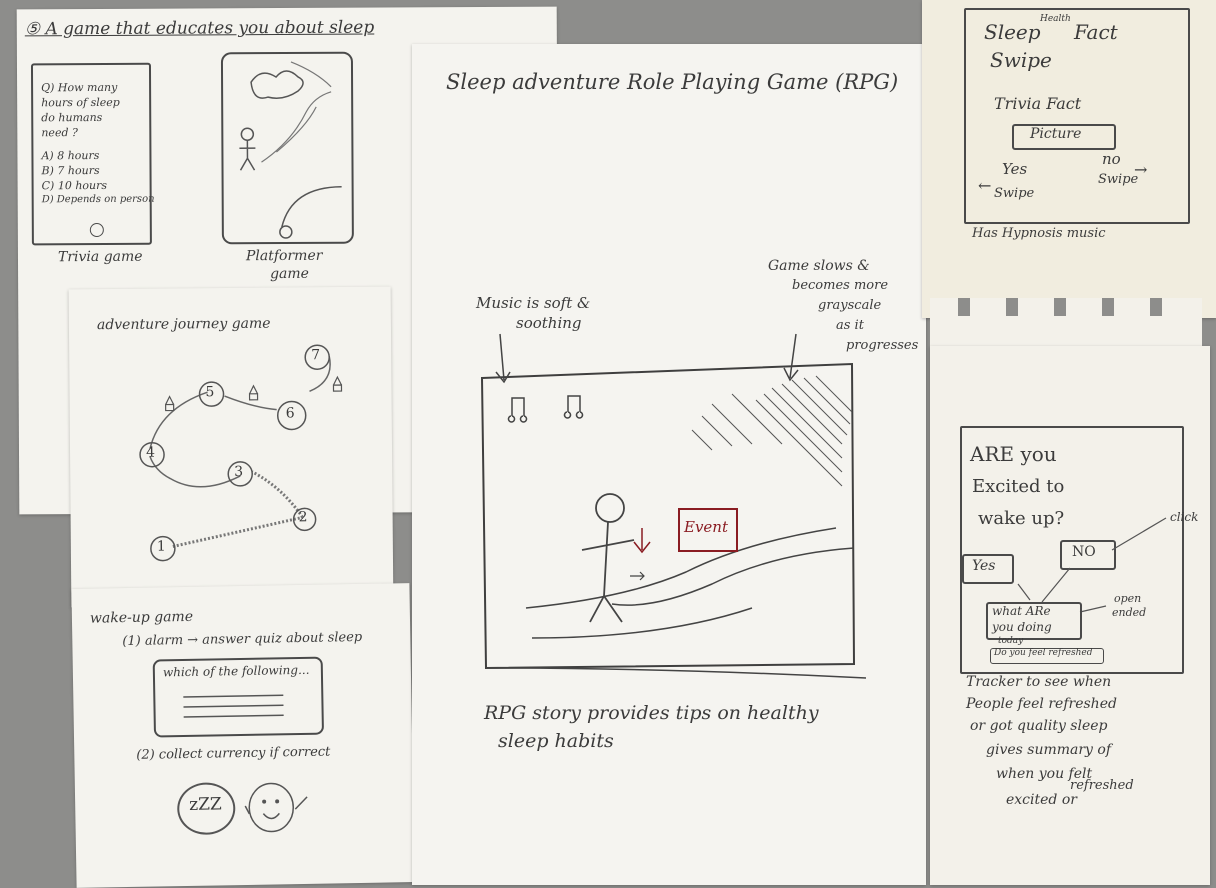 This screenshot has height=888, width=1216. I want to click on swipe-no-label: no, so click(1111, 159).